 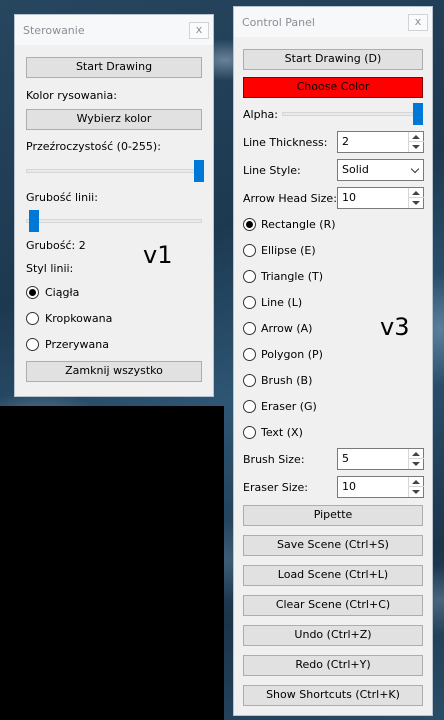 I want to click on v3-choose-color-button: Choose Color, so click(x=333, y=87).